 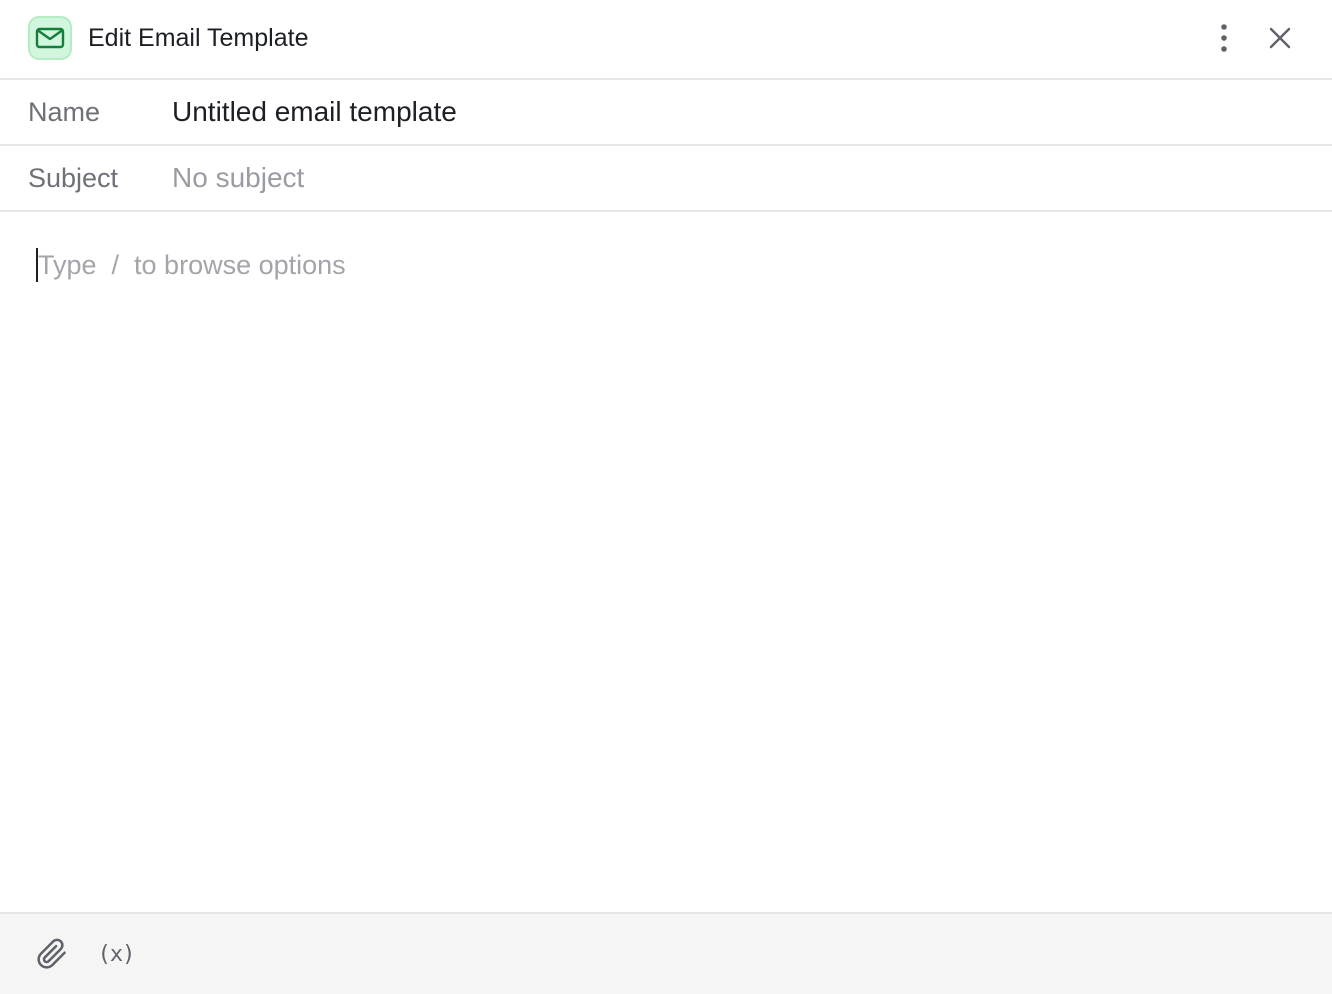 What do you see at coordinates (666, 953) in the screenshot?
I see `dialog-footer: (x)` at bounding box center [666, 953].